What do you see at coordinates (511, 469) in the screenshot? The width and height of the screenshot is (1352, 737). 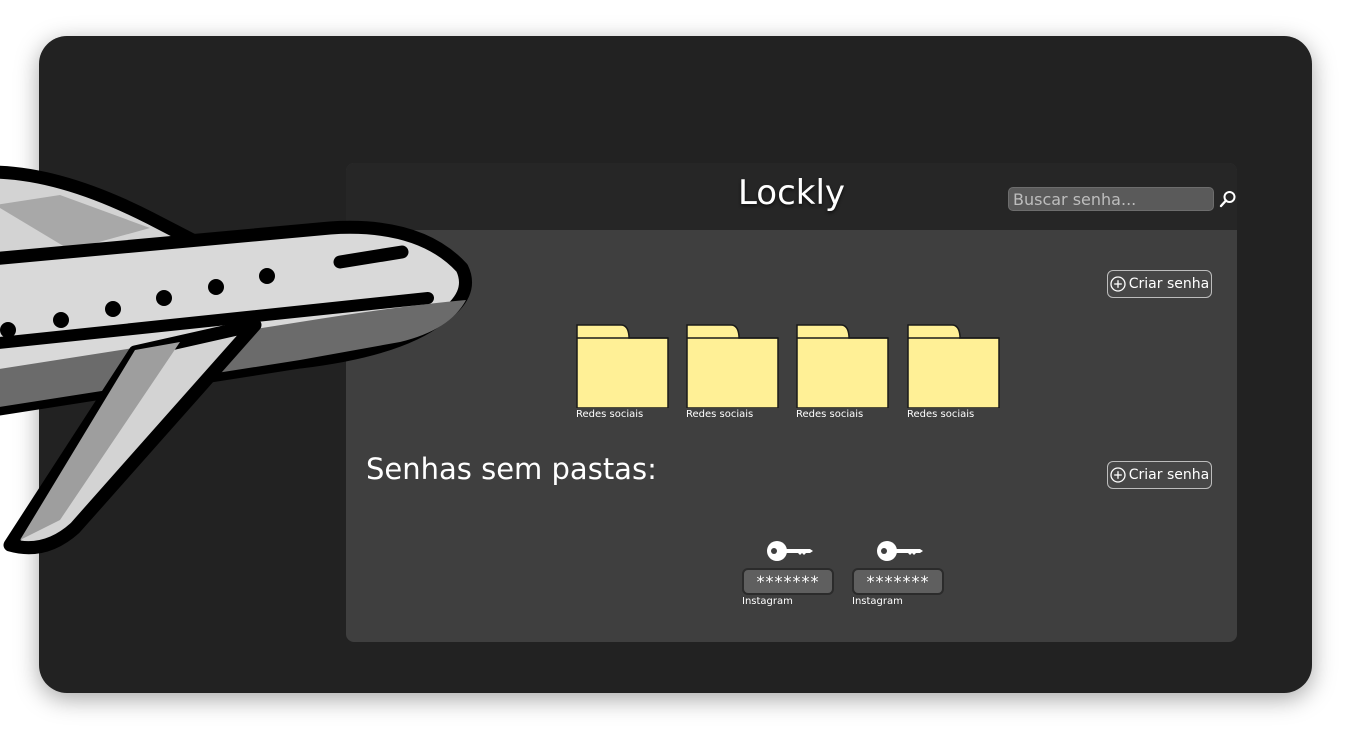 I see `section-title: Senhas sem pastas:` at bounding box center [511, 469].